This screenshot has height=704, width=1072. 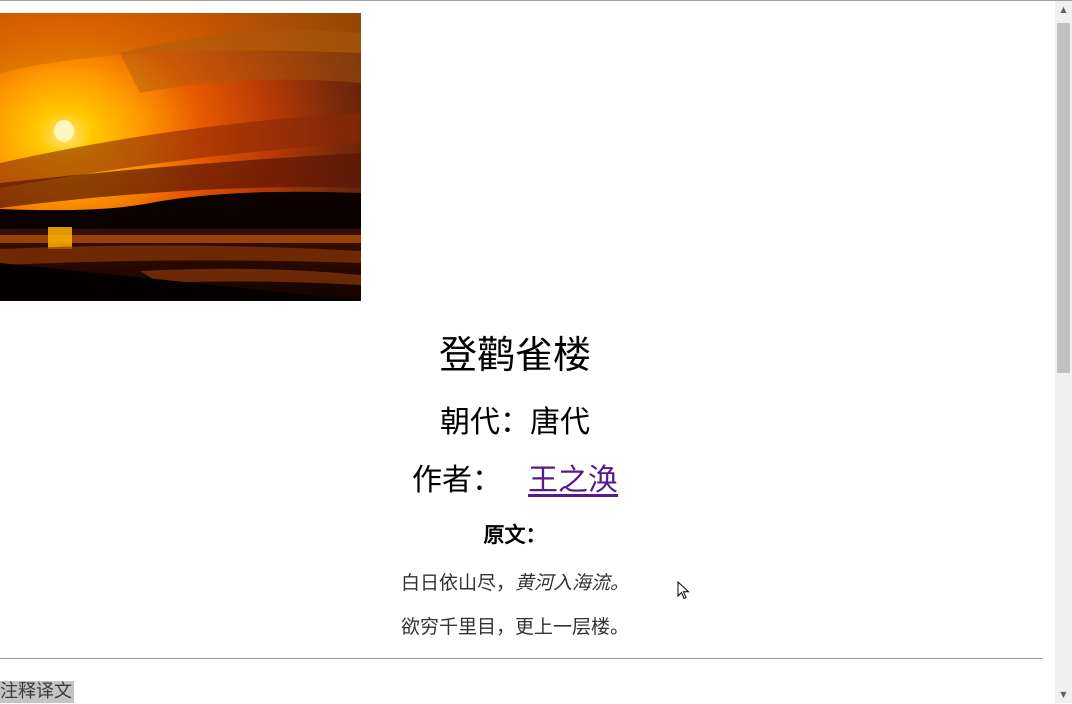 I want to click on author-line: 作者： 王之涣, so click(x=515, y=481).